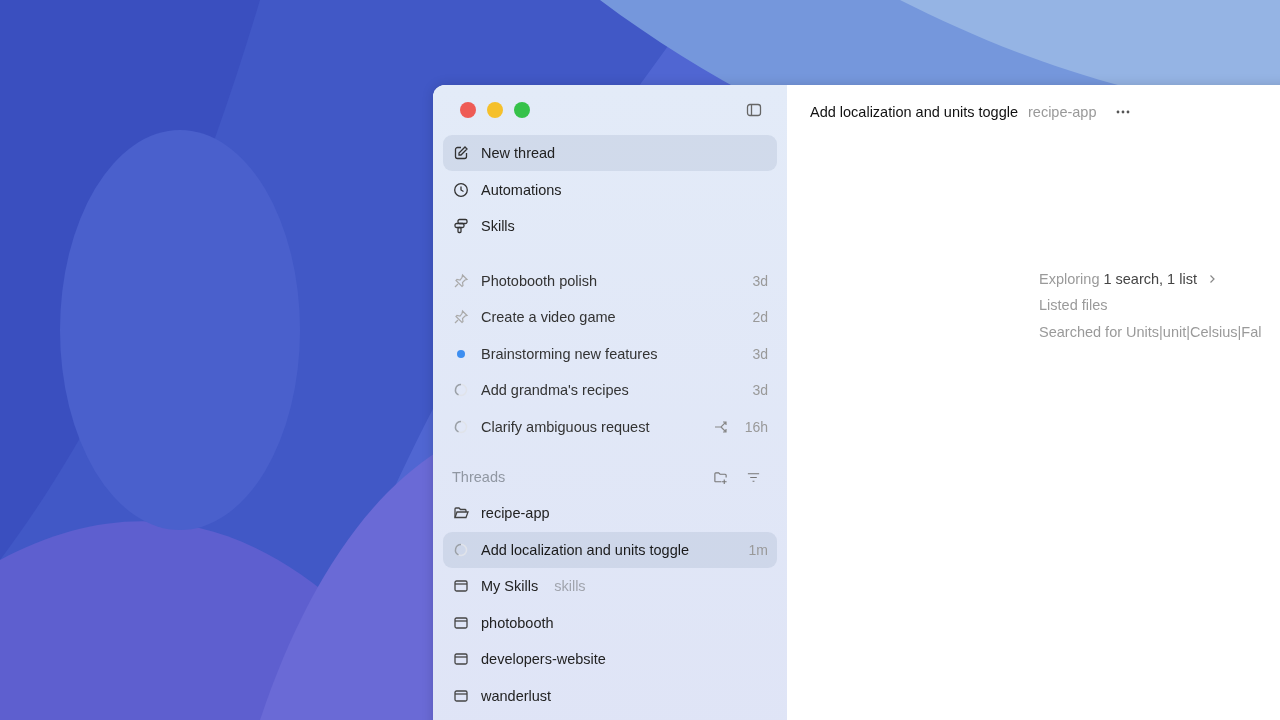 The width and height of the screenshot is (1280, 720). What do you see at coordinates (720, 477) in the screenshot?
I see `new-folder-icon` at bounding box center [720, 477].